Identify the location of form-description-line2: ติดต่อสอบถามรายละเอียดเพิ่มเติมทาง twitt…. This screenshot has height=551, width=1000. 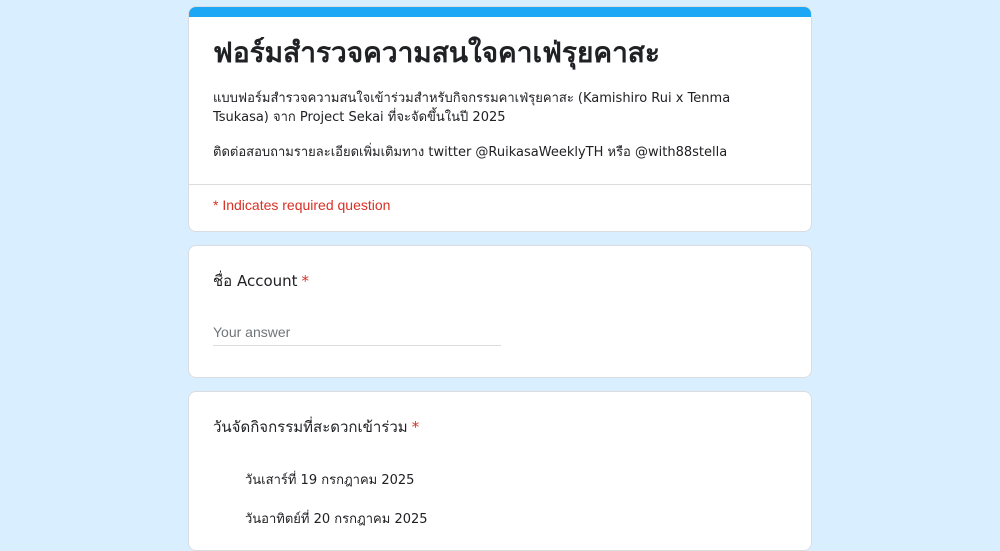
(470, 152).